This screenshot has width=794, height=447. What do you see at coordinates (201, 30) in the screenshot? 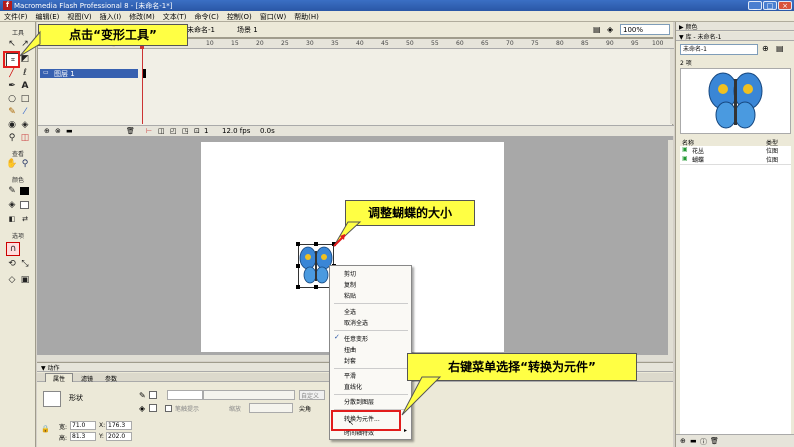
I see `document-tab: 未命名-1` at bounding box center [201, 30].